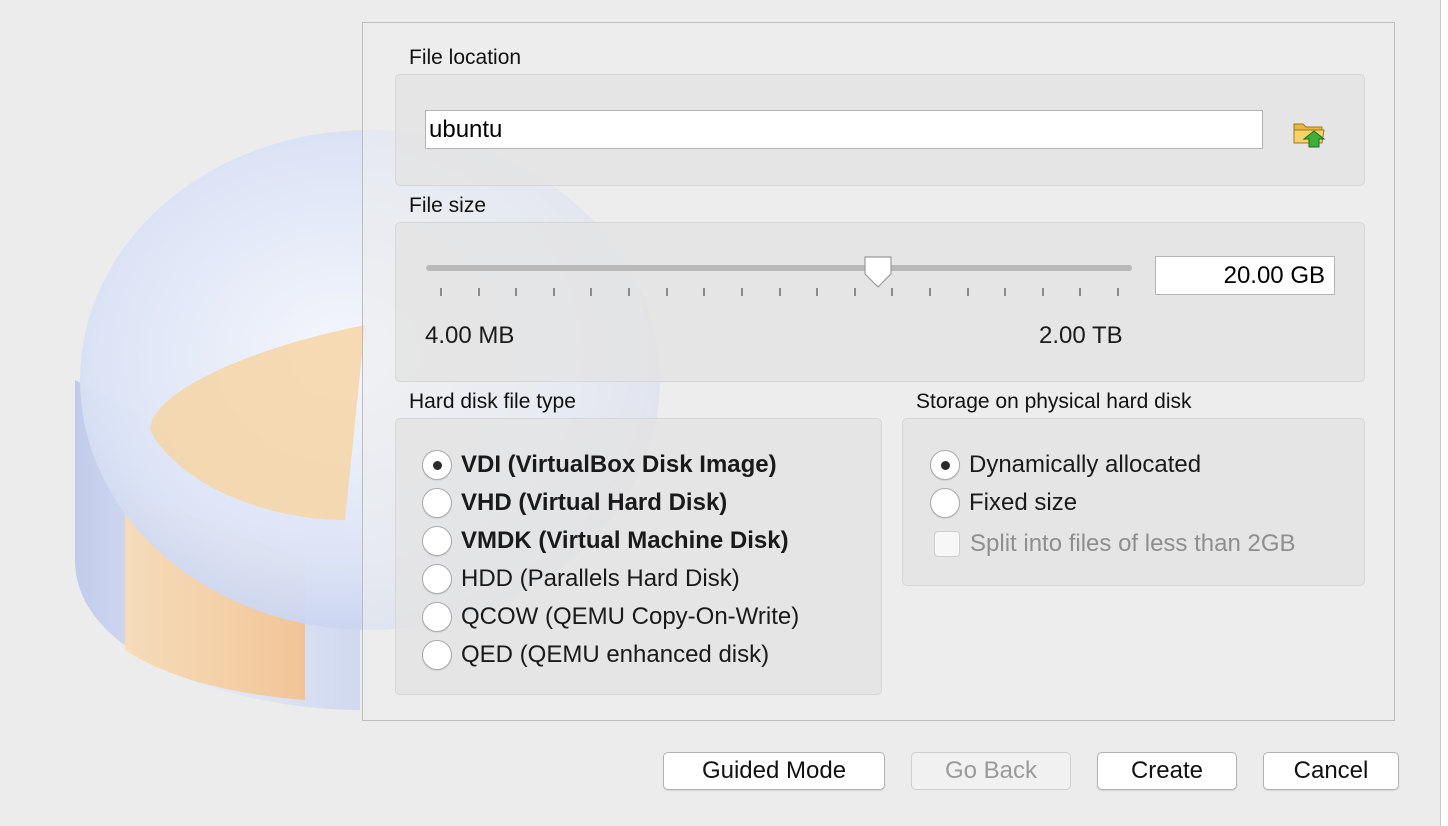  Describe the element at coordinates (619, 464) in the screenshot. I see `file-type-option-label: VDI (VirtualBox Disk Image)` at that location.